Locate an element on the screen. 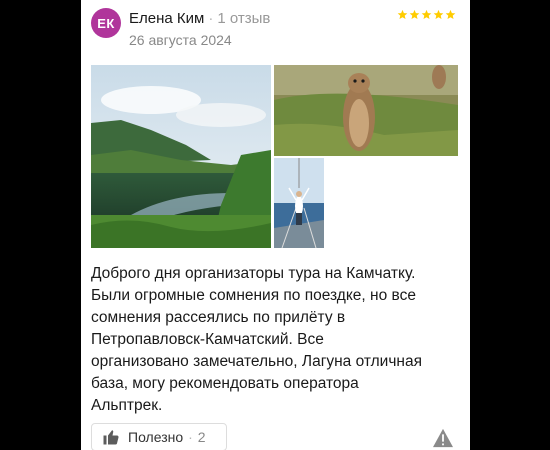 This screenshot has height=450, width=550. helpful-button: Полезно · 2 is located at coordinates (159, 436).